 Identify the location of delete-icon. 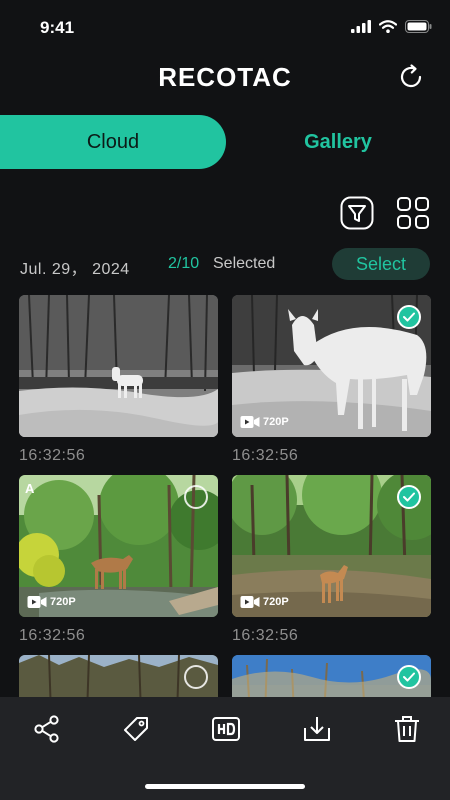
(407, 729).